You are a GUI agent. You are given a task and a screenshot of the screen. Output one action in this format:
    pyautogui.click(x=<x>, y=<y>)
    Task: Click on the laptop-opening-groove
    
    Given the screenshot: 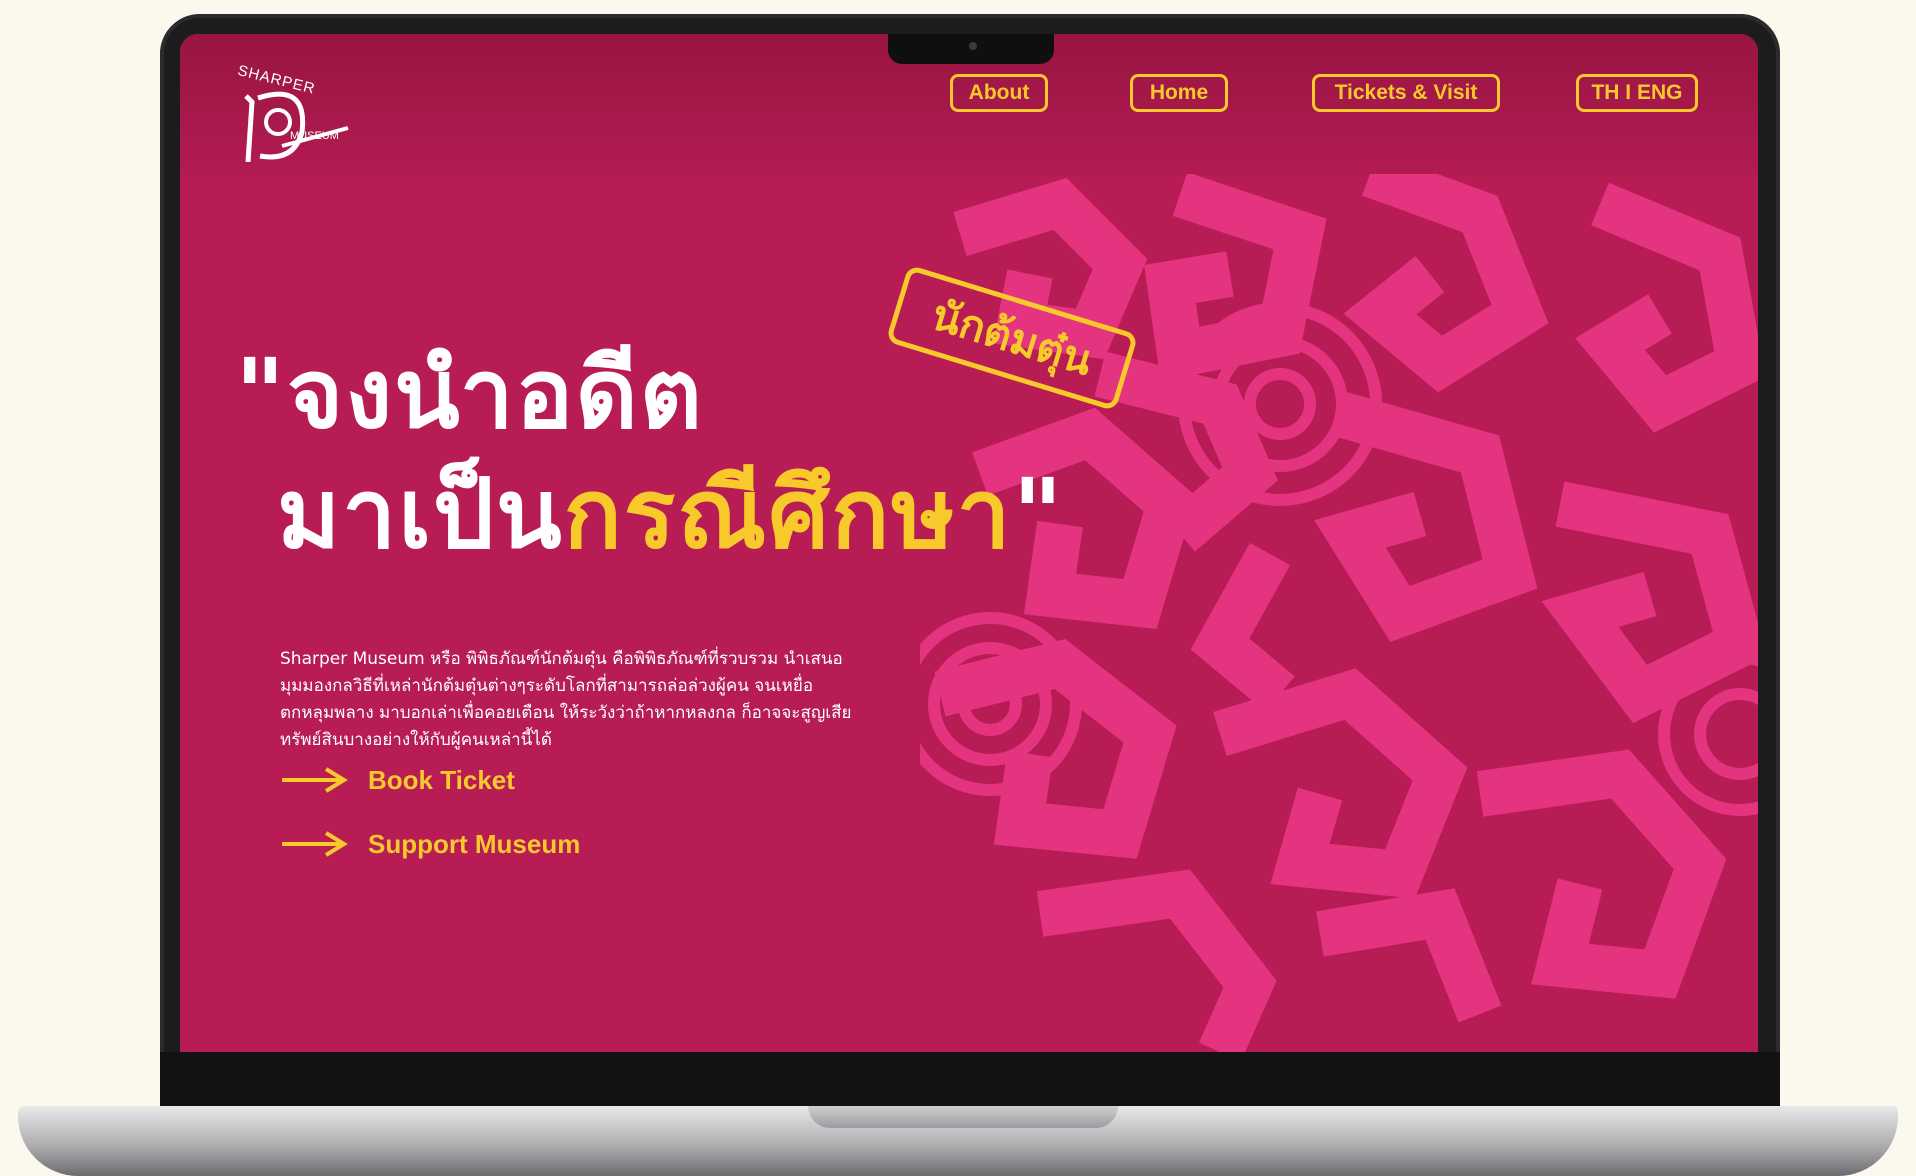 What is the action you would take?
    pyautogui.click(x=963, y=1117)
    